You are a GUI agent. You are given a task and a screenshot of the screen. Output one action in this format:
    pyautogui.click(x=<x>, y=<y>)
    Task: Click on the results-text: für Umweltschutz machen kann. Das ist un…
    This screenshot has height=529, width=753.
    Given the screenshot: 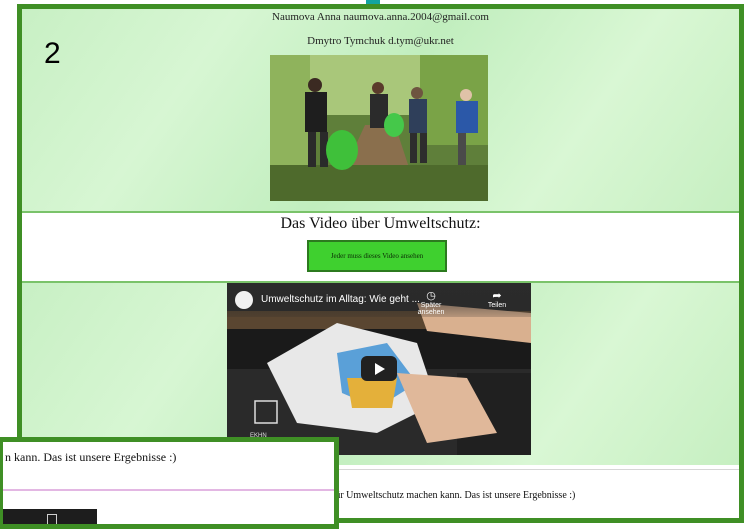 What is the action you would take?
    pyautogui.click(x=454, y=495)
    